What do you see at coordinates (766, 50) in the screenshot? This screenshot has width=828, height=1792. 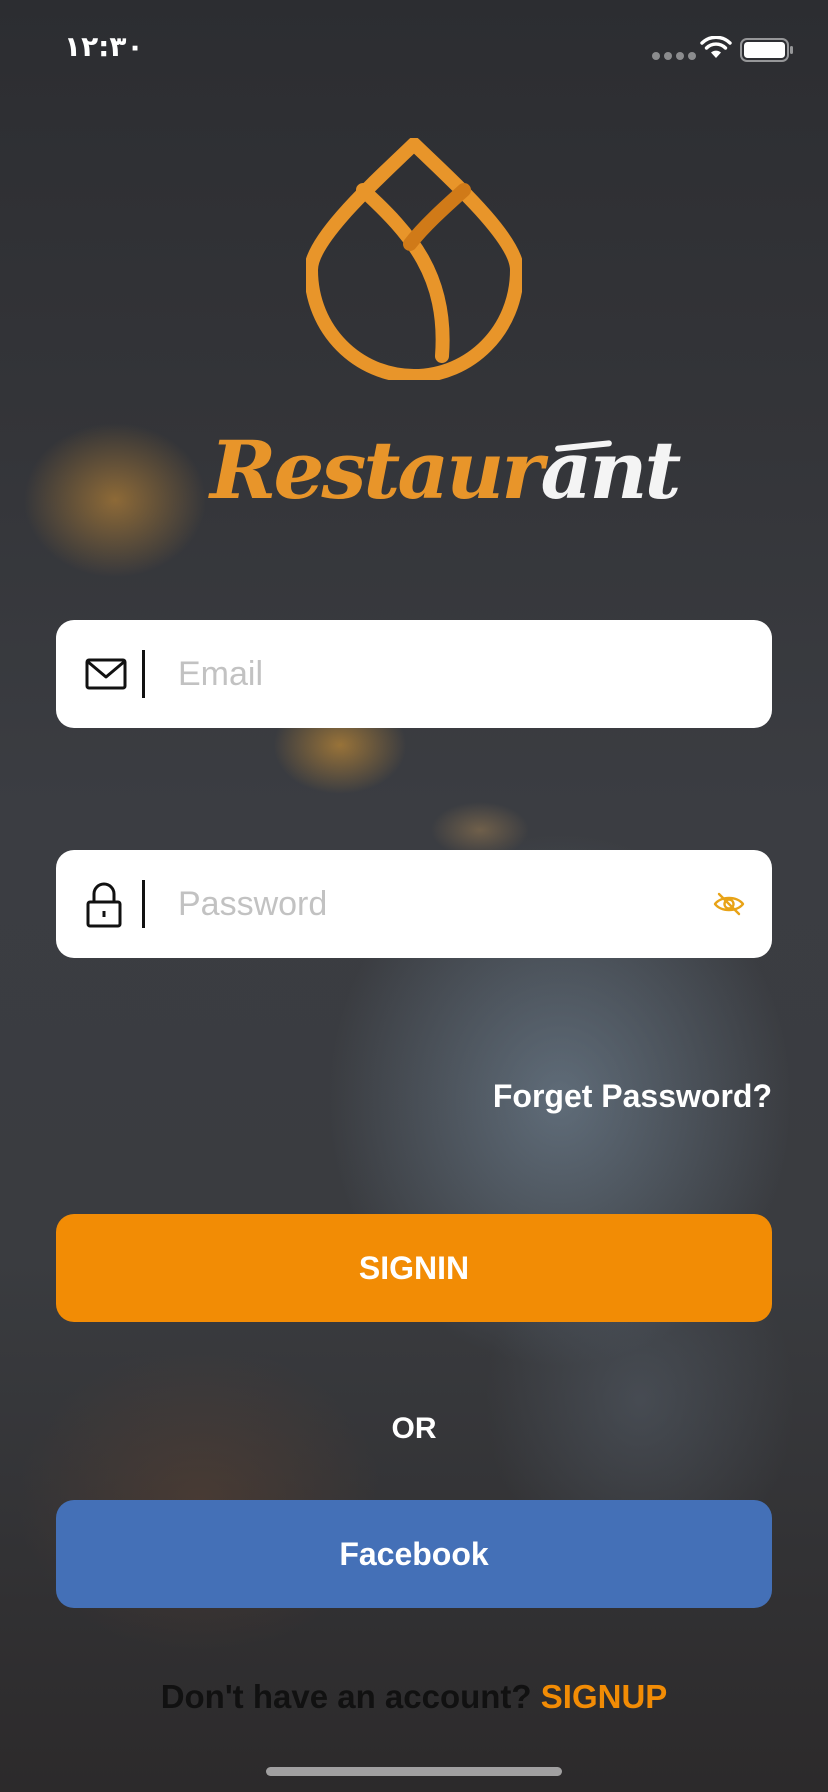 I see `battery-icon` at bounding box center [766, 50].